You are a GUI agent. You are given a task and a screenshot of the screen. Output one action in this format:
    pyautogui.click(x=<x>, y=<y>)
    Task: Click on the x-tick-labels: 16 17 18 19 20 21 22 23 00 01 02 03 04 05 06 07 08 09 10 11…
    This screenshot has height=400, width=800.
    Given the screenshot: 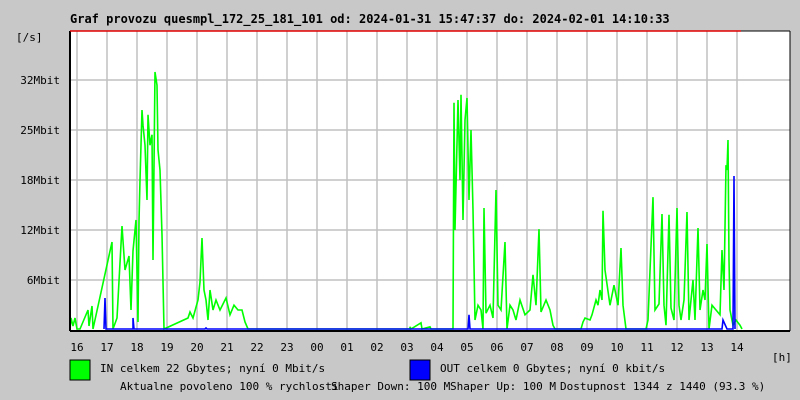 What is the action you would take?
    pyautogui.click(x=407, y=347)
    